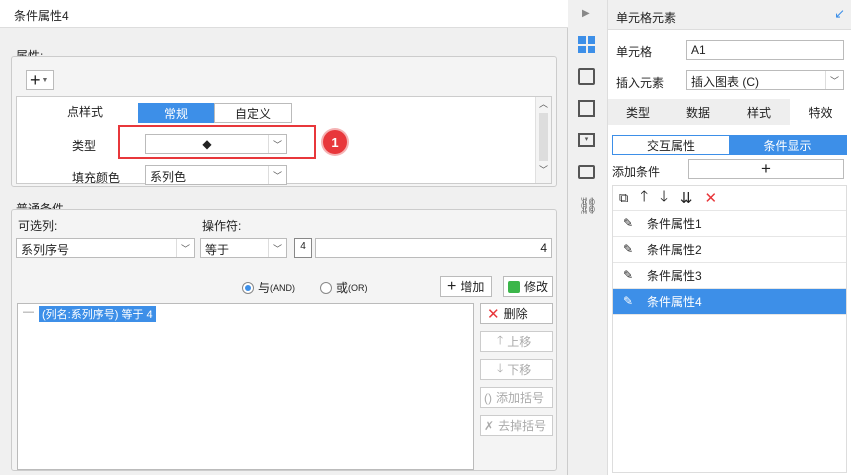 The width and height of the screenshot is (851, 475). I want to click on and-label: 与, so click(264, 288).